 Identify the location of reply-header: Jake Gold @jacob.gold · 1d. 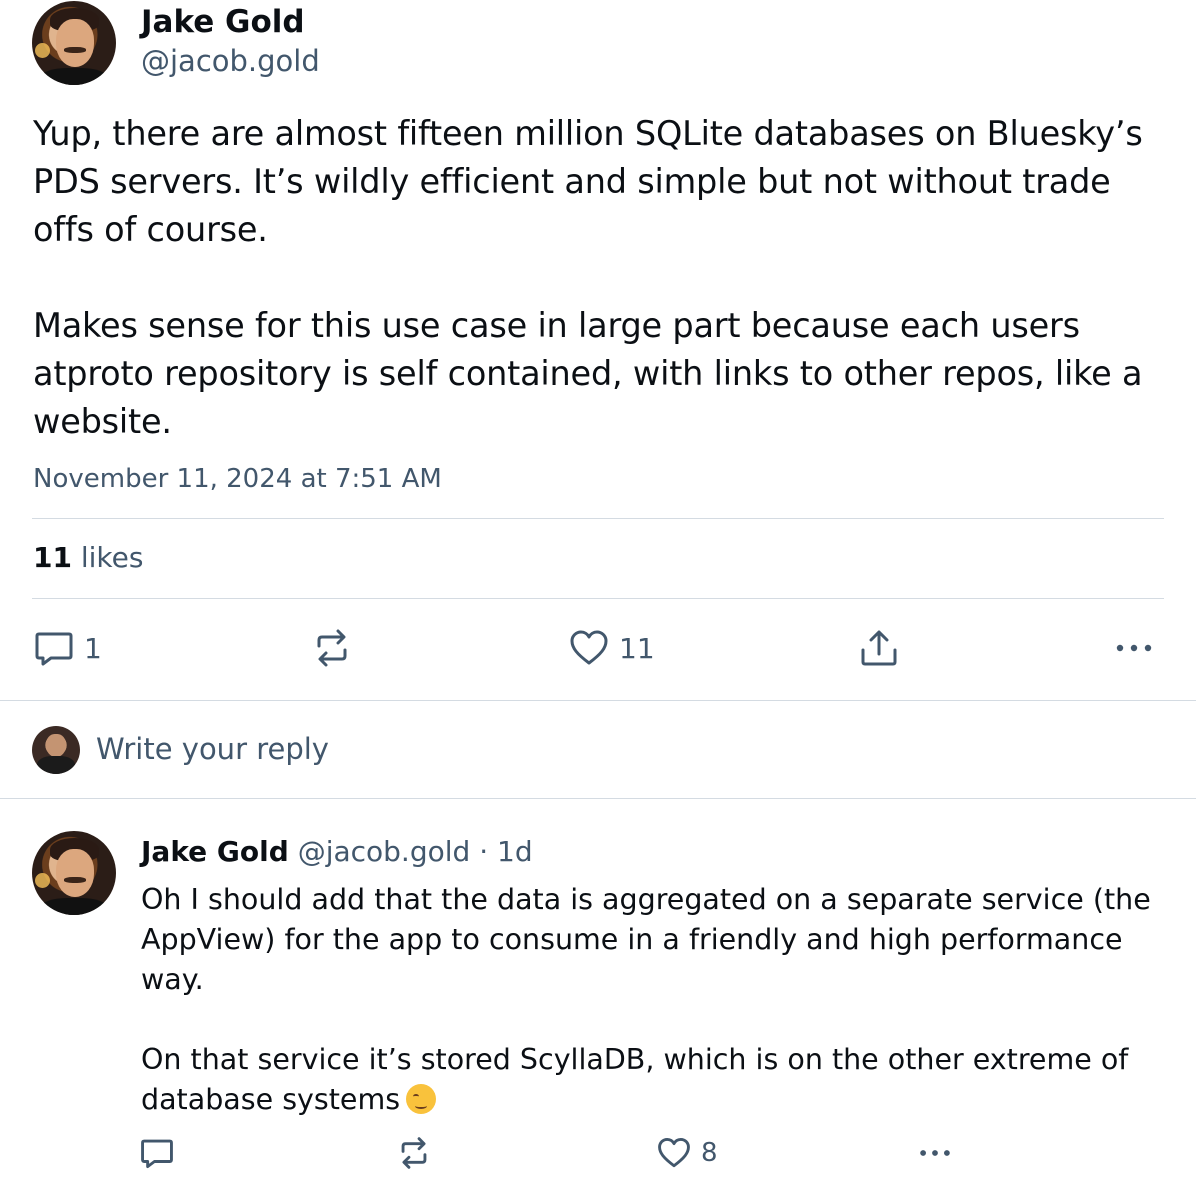
(337, 851).